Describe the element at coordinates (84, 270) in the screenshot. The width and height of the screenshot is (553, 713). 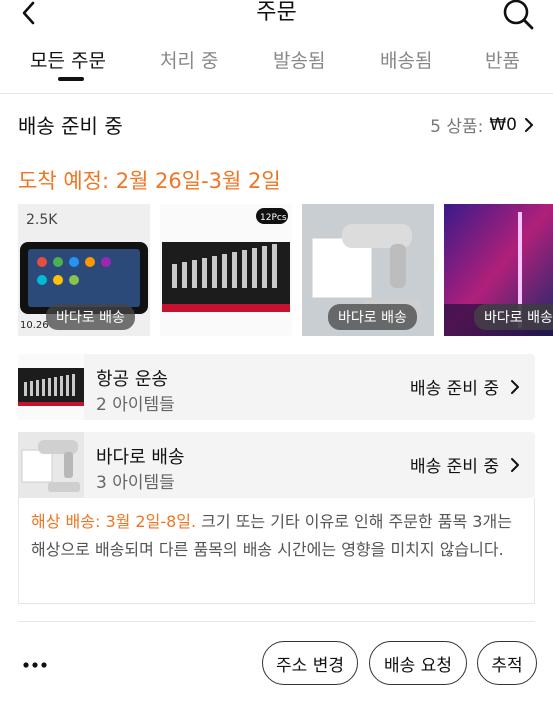
I see `product-thumb-car-display: 2.5K 10.26 바다로 배송` at that location.